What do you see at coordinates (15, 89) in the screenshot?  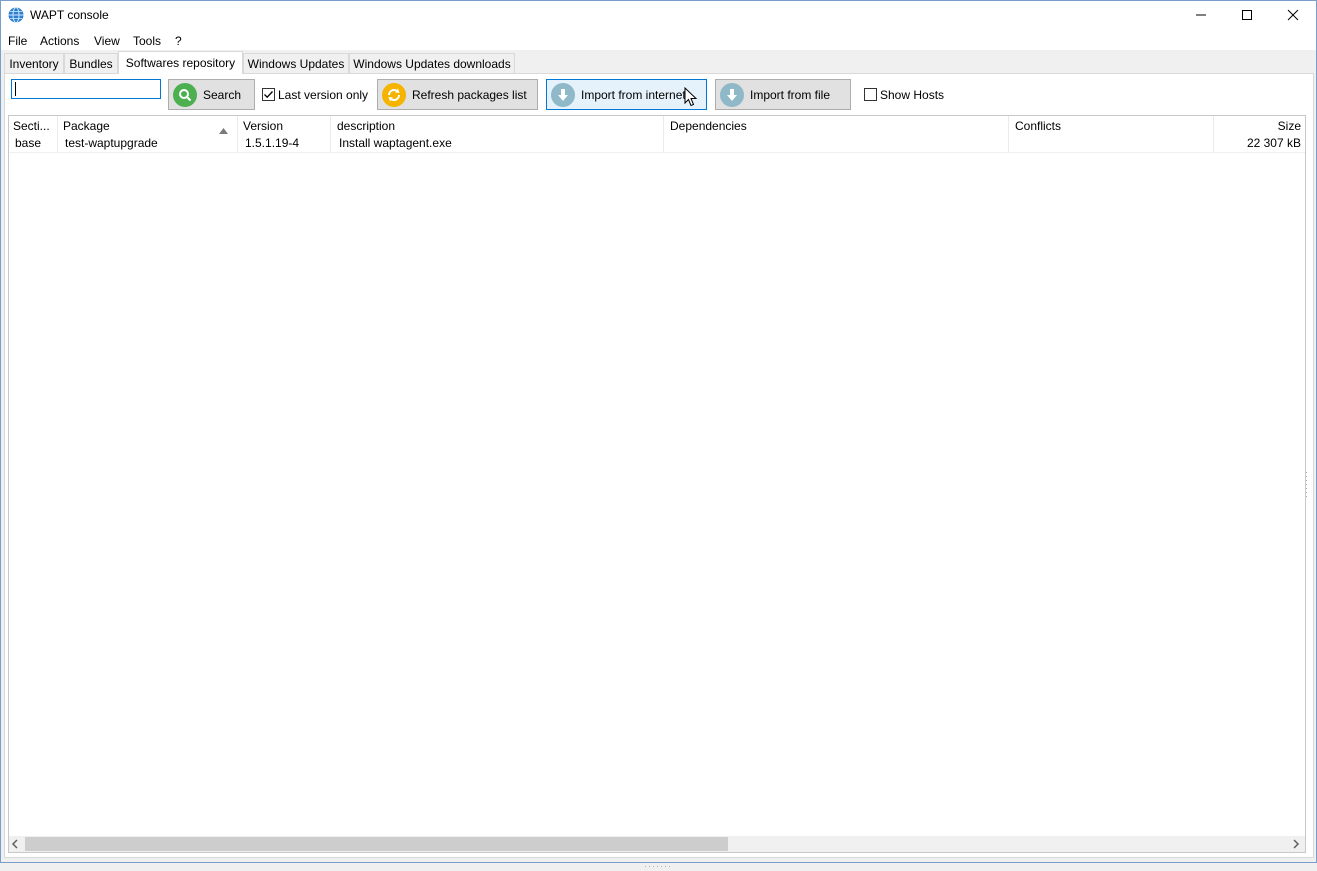 I see `text-caret` at bounding box center [15, 89].